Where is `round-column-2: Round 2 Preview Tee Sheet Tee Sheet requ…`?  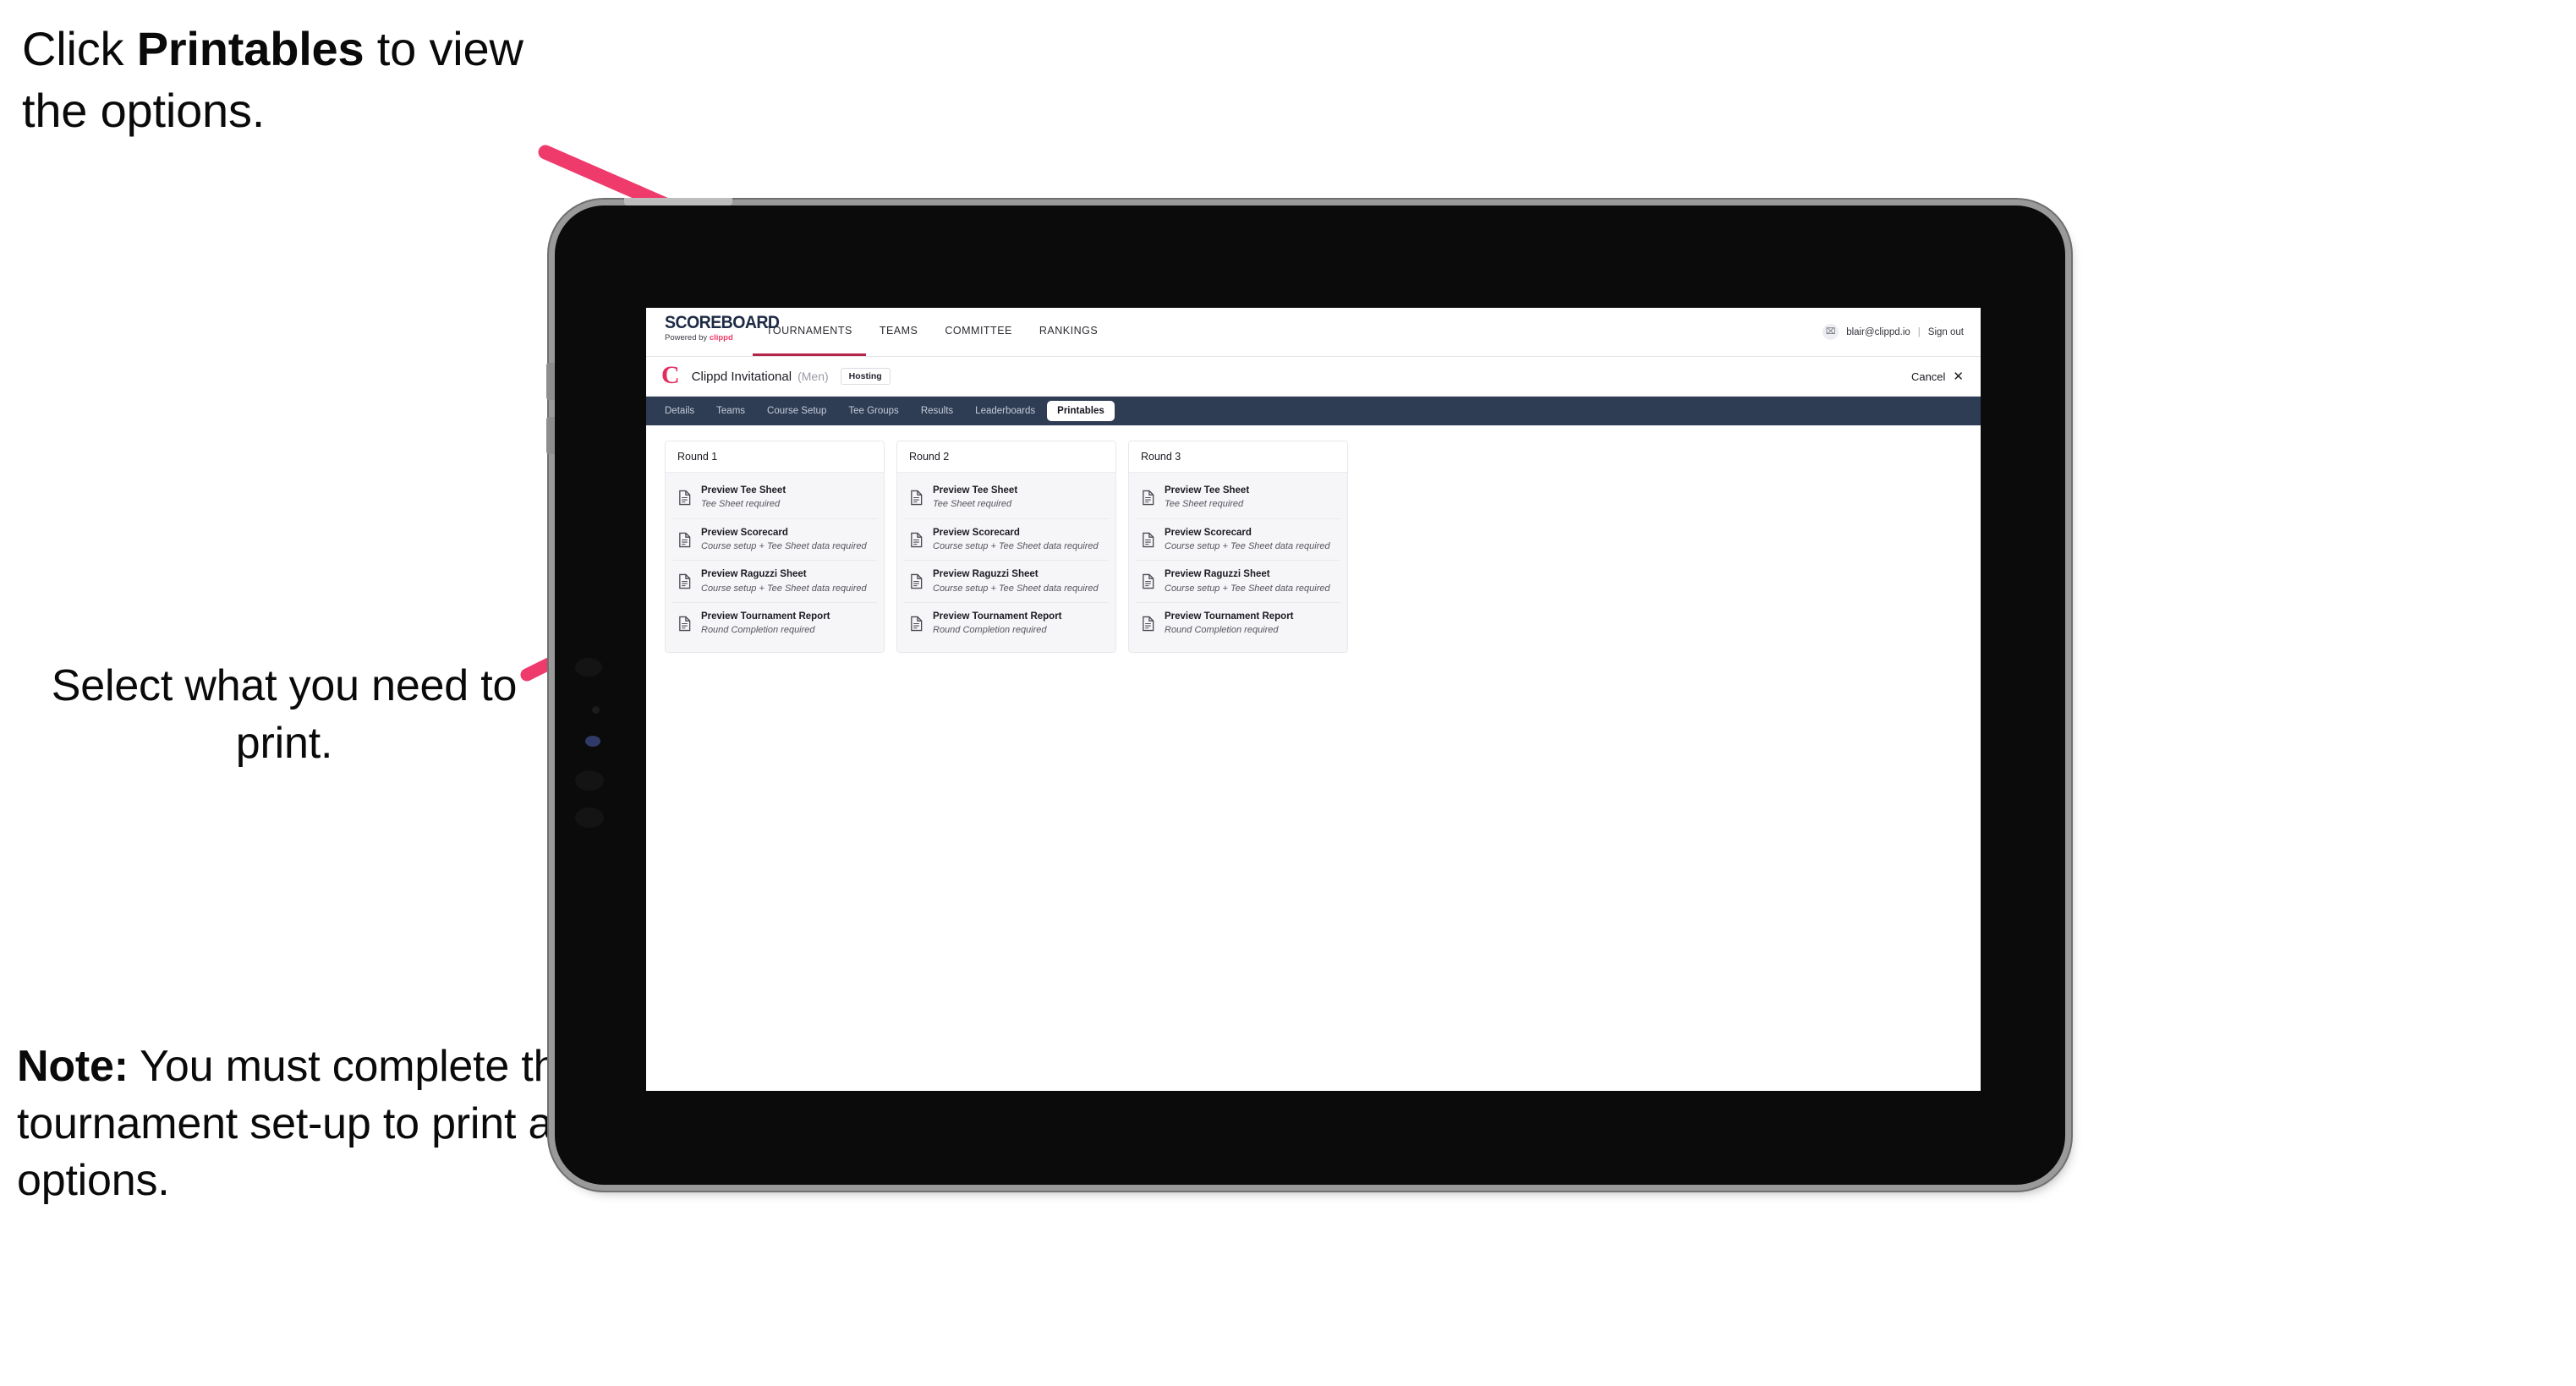
round-column-2: Round 2 Preview Tee Sheet Tee Sheet requ… is located at coordinates (1006, 547).